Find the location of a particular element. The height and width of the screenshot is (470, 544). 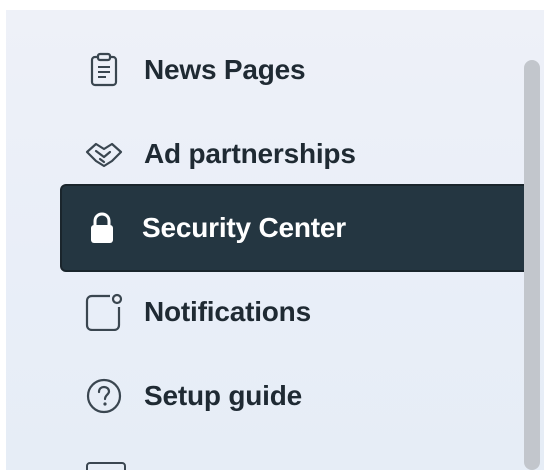

scrollbar is located at coordinates (532, 265).